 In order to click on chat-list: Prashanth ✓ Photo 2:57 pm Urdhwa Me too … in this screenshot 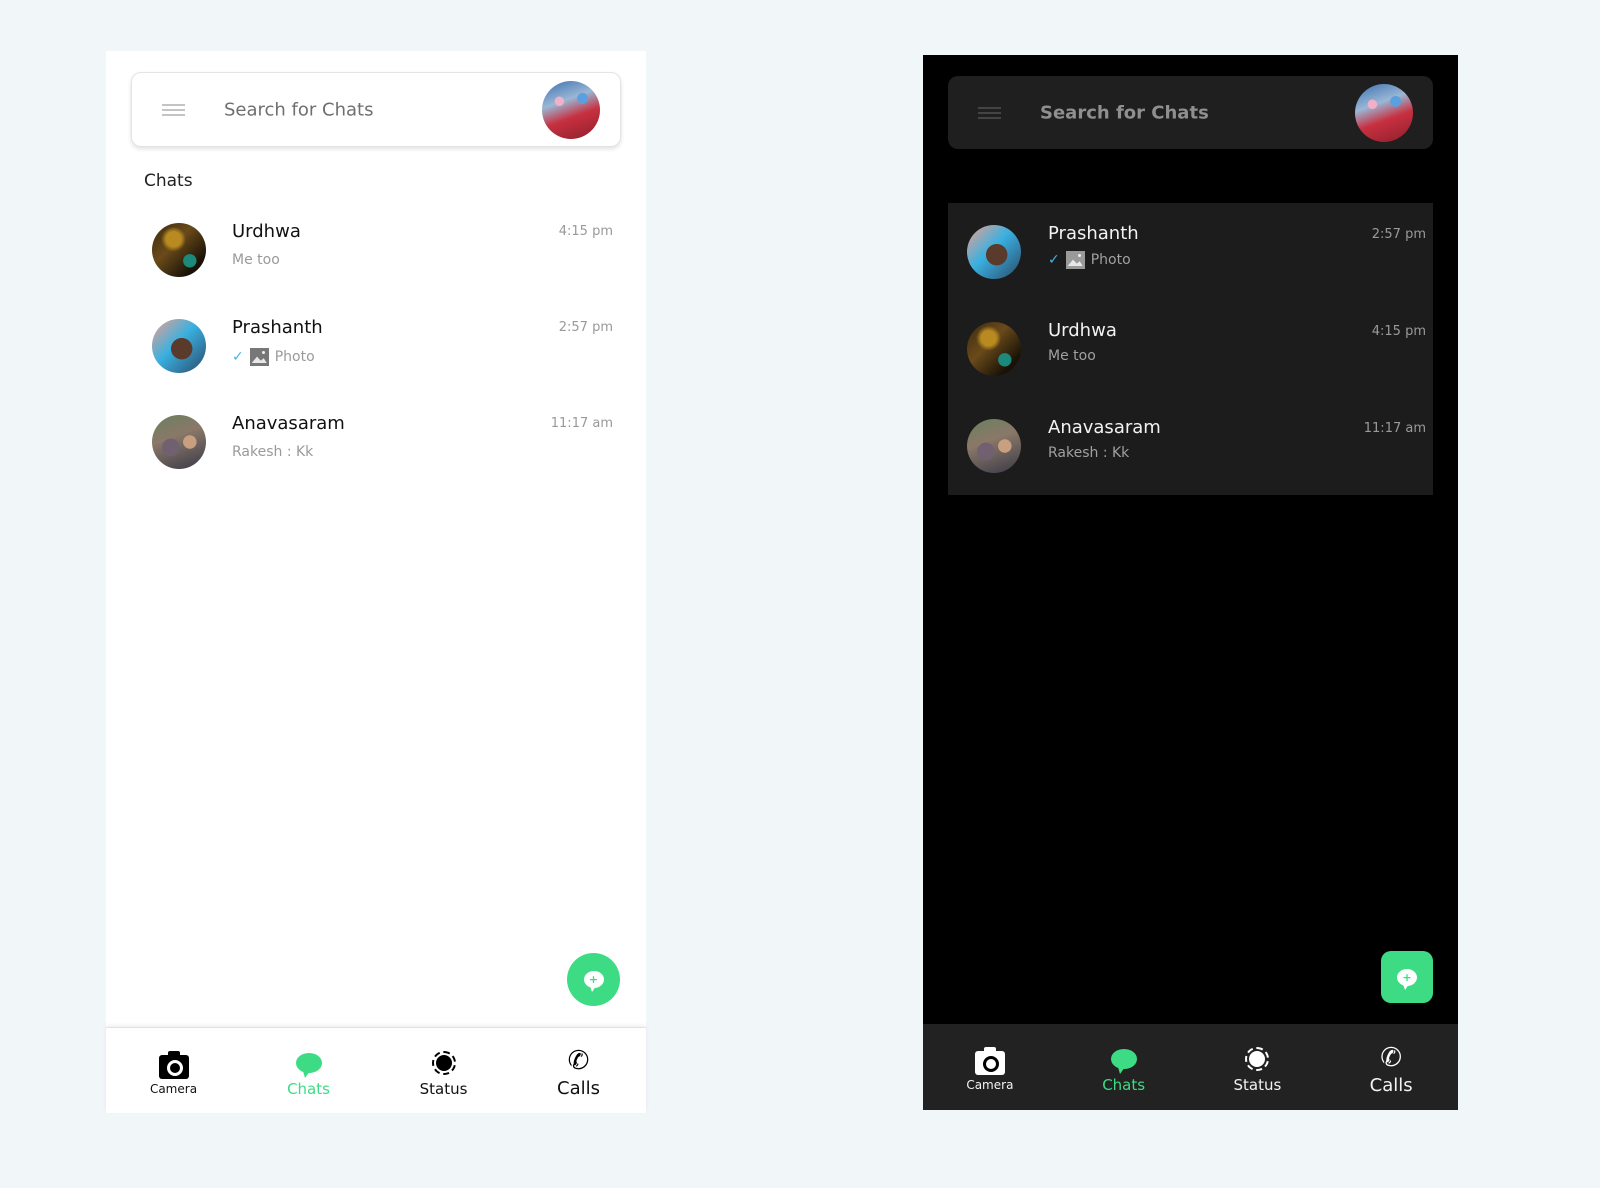, I will do `click(1190, 349)`.